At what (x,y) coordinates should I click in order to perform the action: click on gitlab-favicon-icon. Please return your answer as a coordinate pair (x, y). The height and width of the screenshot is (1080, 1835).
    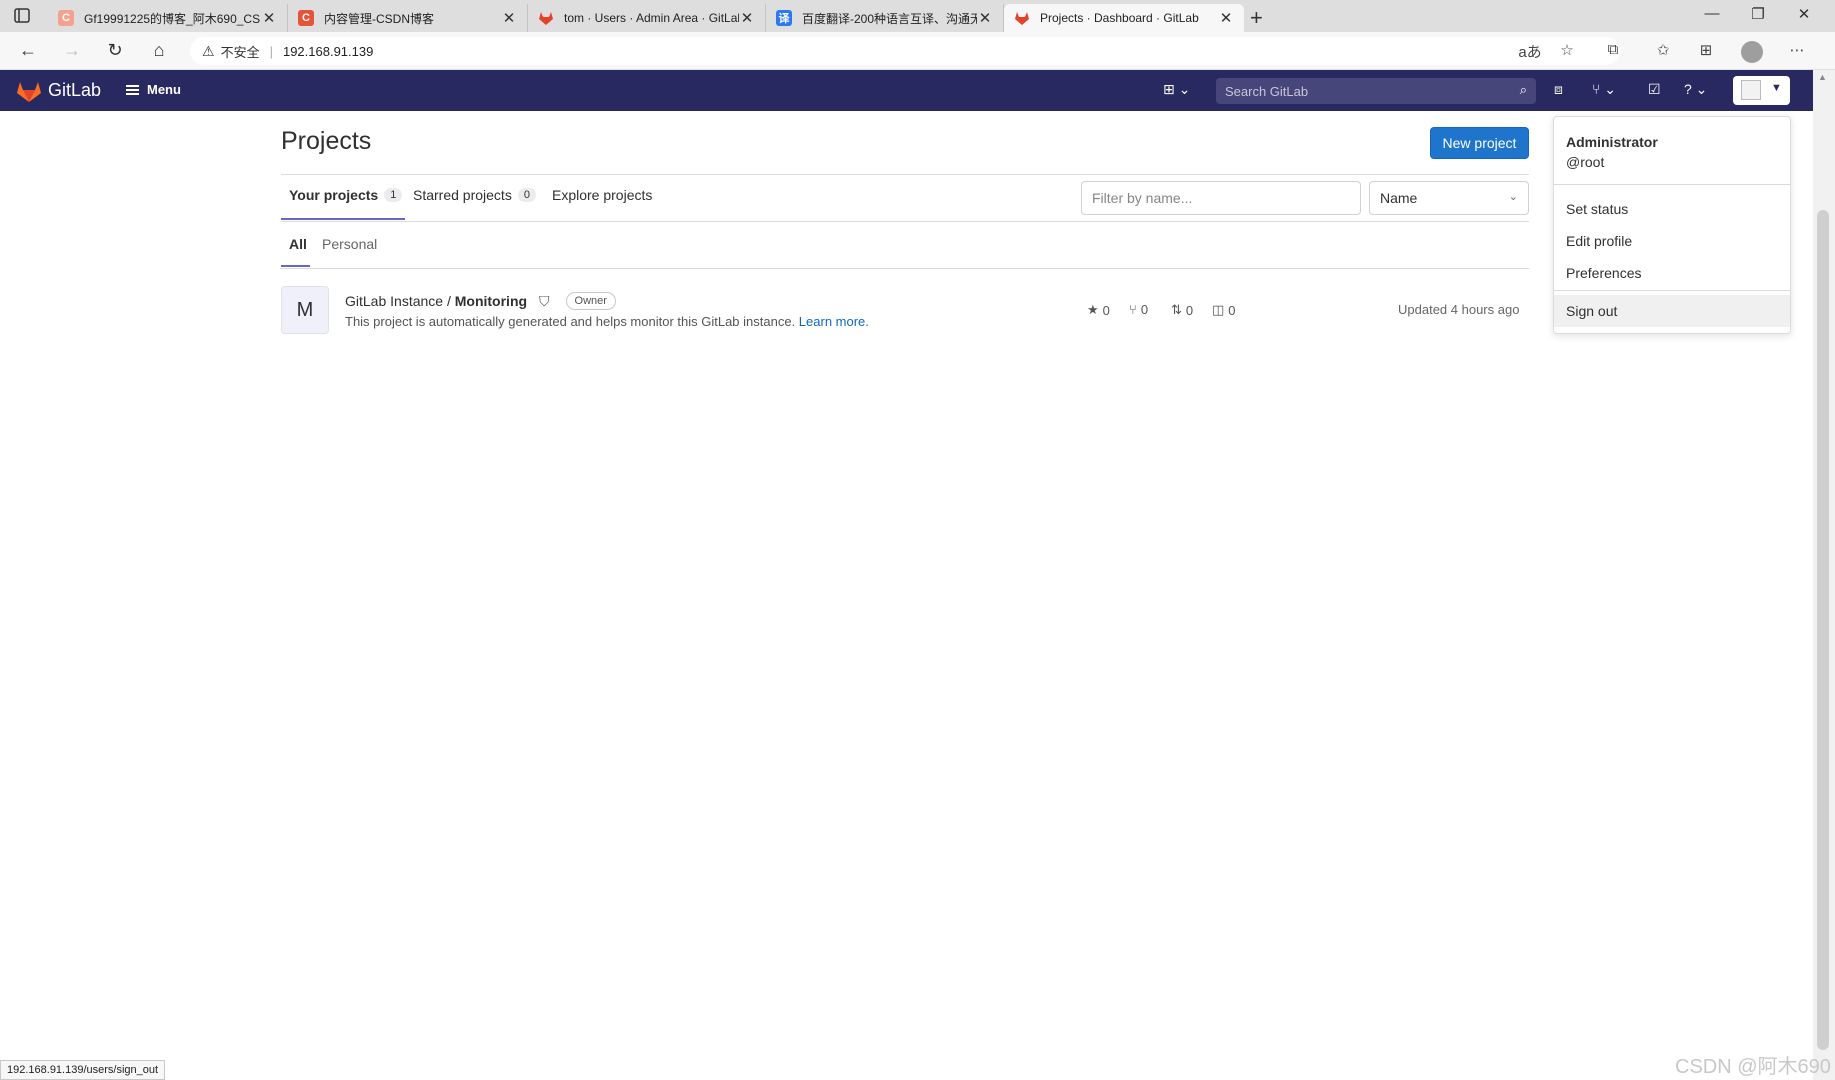
    Looking at the image, I should click on (546, 18).